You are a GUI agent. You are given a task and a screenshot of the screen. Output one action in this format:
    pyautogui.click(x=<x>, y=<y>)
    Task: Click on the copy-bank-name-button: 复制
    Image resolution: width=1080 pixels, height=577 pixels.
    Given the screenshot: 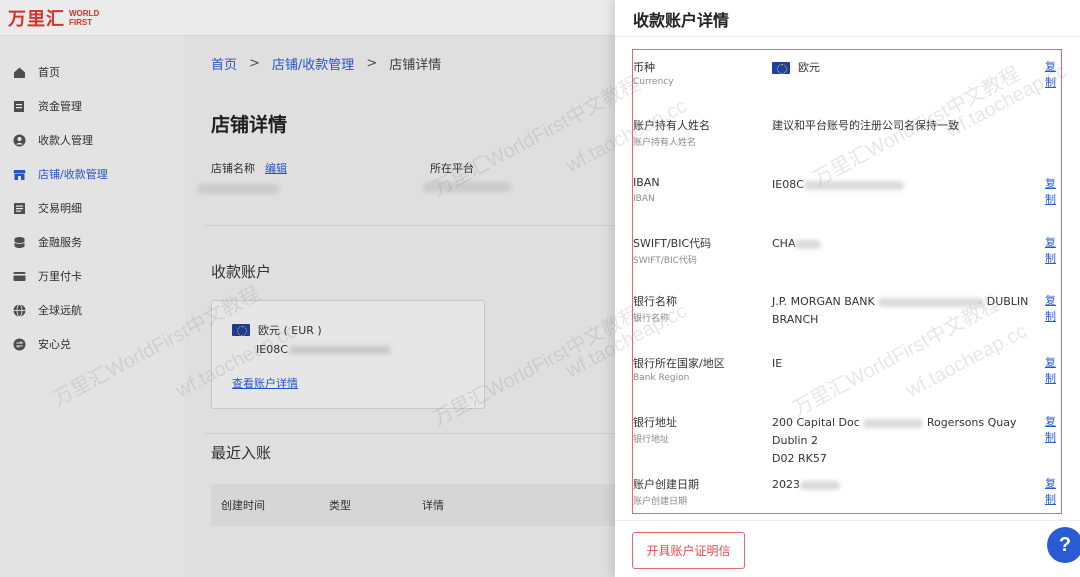 What is the action you would take?
    pyautogui.click(x=1053, y=308)
    